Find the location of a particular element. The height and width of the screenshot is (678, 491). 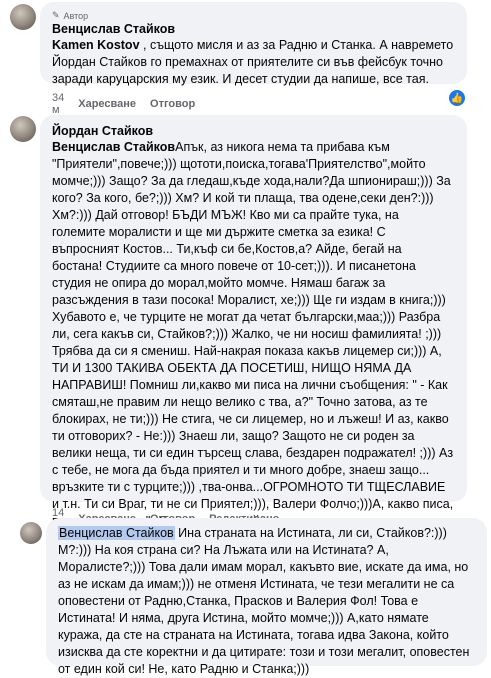

comment-author: Йордан Стайков is located at coordinates (253, 131).